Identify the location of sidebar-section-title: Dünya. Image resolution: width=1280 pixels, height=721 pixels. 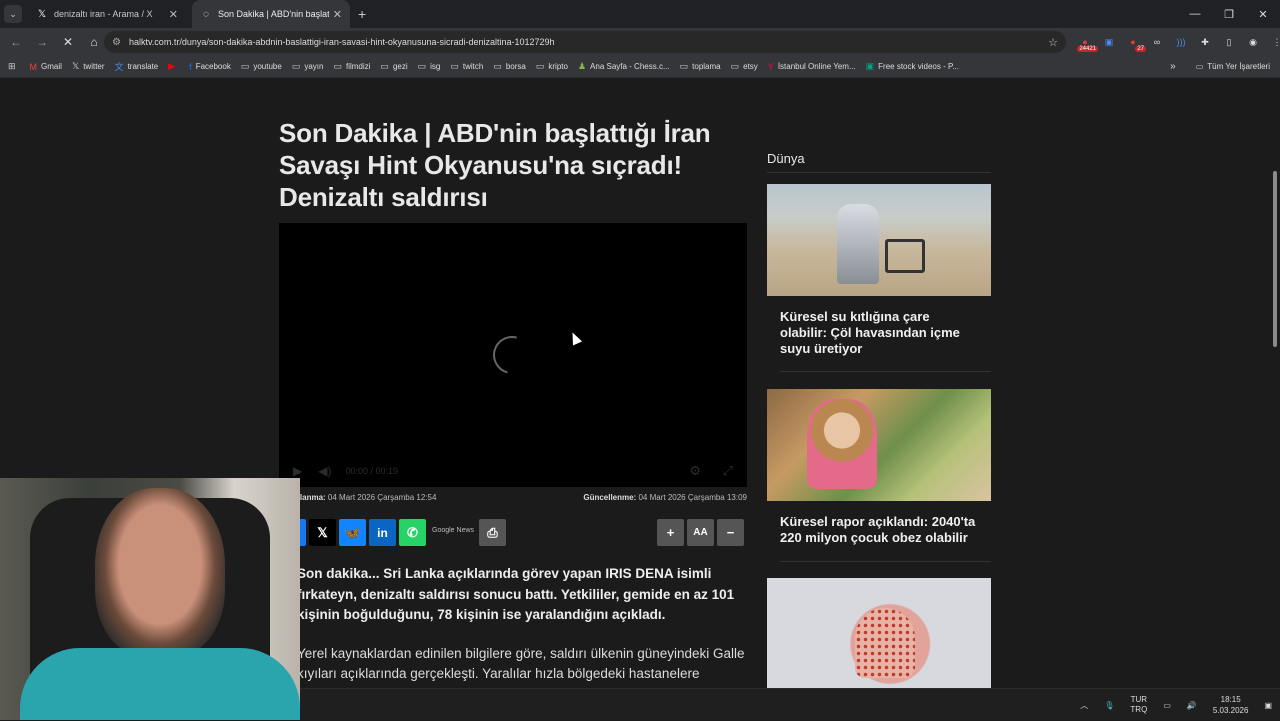
(879, 162).